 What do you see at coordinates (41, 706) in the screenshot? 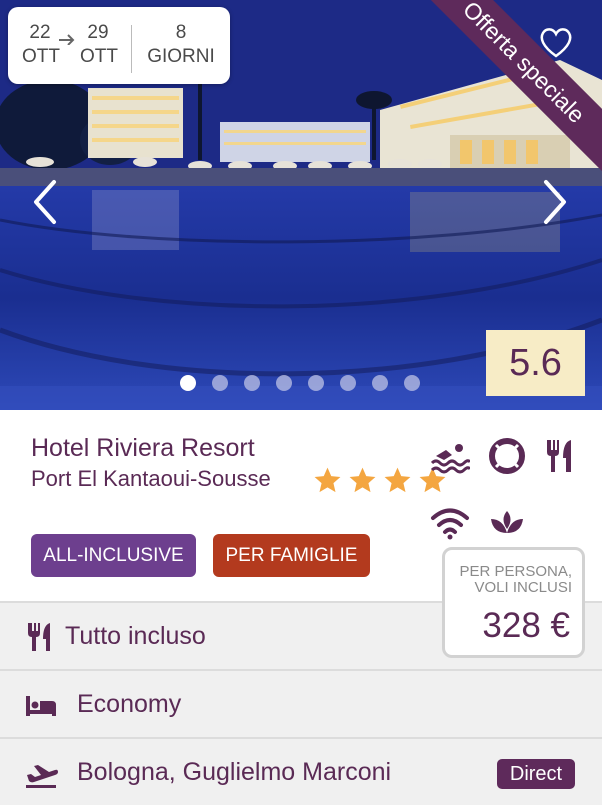
I see `bed-icon` at bounding box center [41, 706].